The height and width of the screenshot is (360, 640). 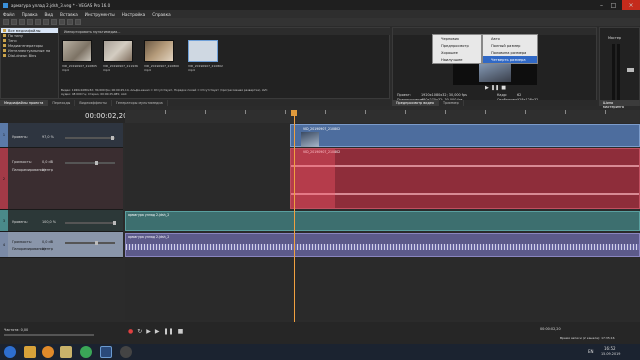 What do you see at coordinates (22, 22) in the screenshot?
I see `save-icon` at bounding box center [22, 22].